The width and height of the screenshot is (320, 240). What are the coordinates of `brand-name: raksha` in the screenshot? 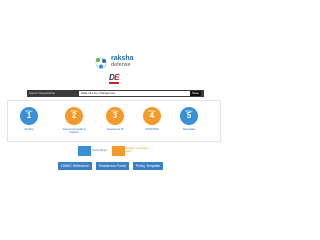 It's located at (122, 58).